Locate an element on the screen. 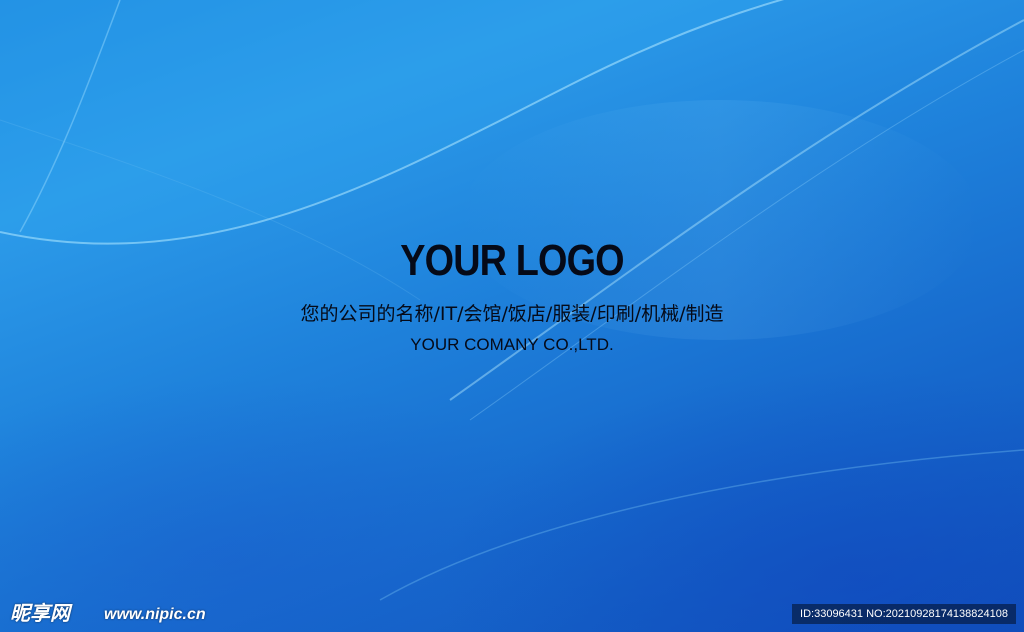 The height and width of the screenshot is (632, 1024). company-name-english: YOUR COMANY CO.,LTD. is located at coordinates (512, 344).